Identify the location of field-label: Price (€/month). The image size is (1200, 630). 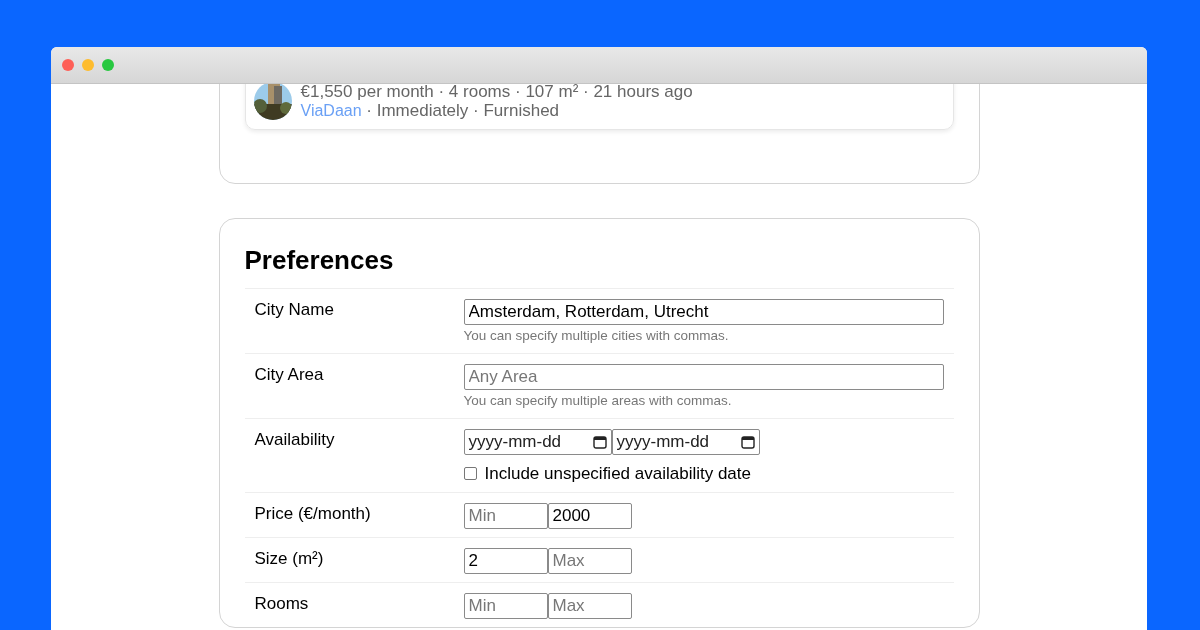
(313, 514).